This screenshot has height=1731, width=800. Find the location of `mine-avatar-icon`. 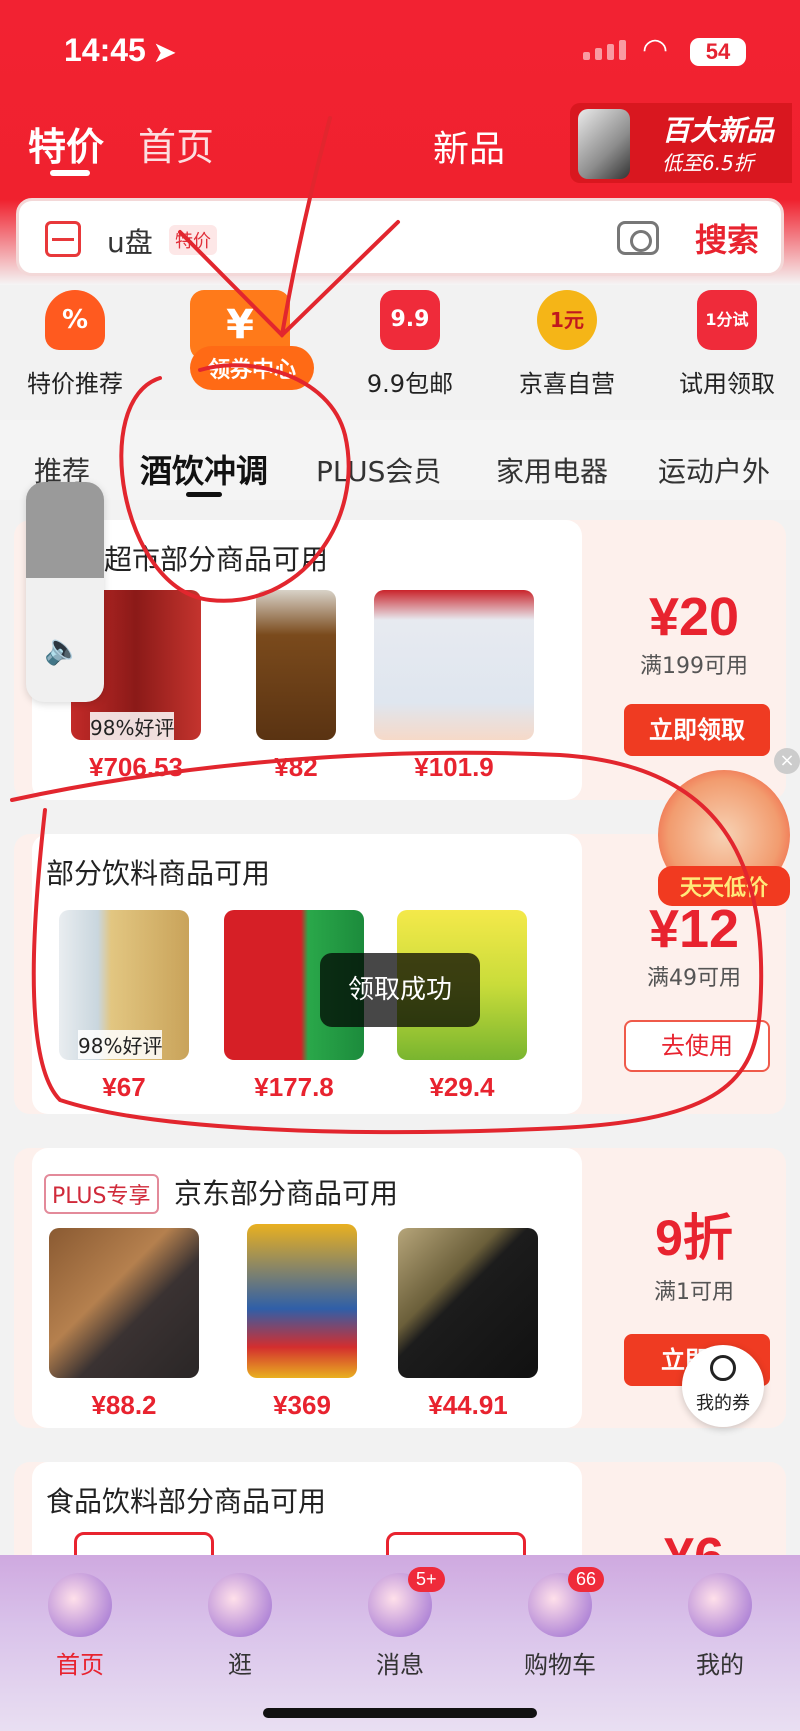

mine-avatar-icon is located at coordinates (720, 1605).